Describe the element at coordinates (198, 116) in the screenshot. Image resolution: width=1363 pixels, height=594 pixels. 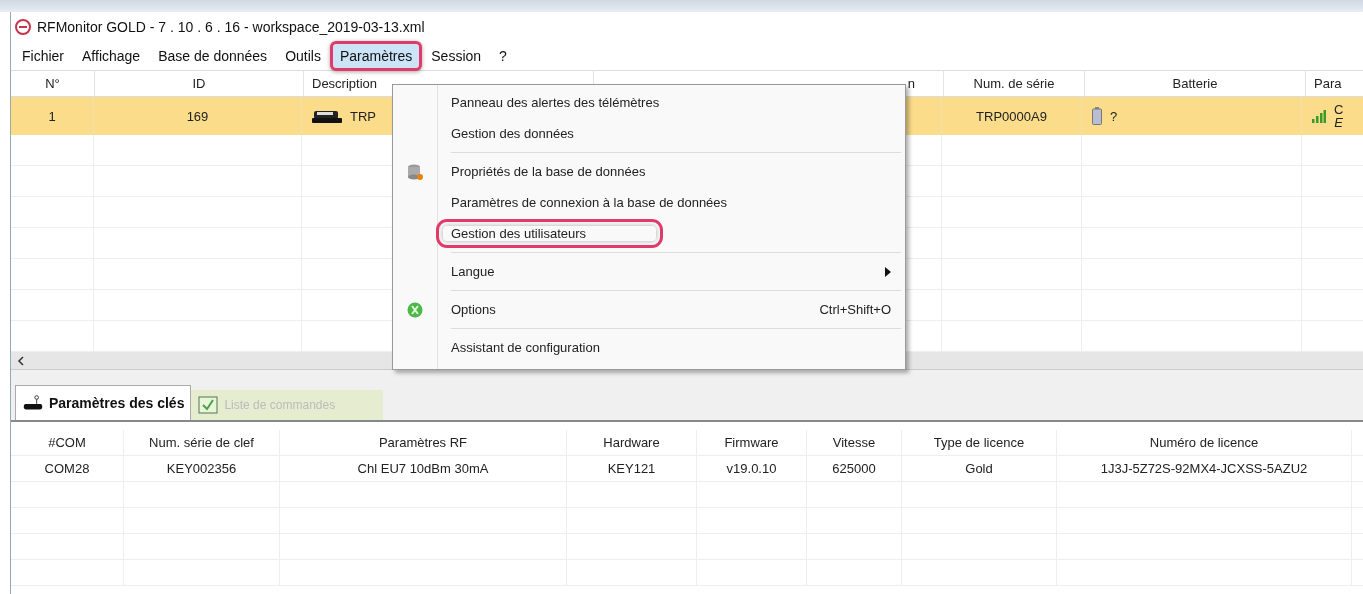
I see `table-cell: 169` at that location.